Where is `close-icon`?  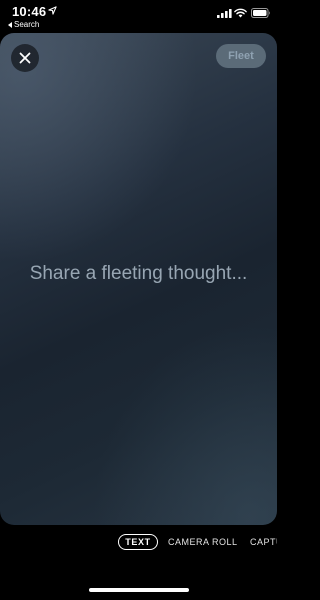 close-icon is located at coordinates (25, 58).